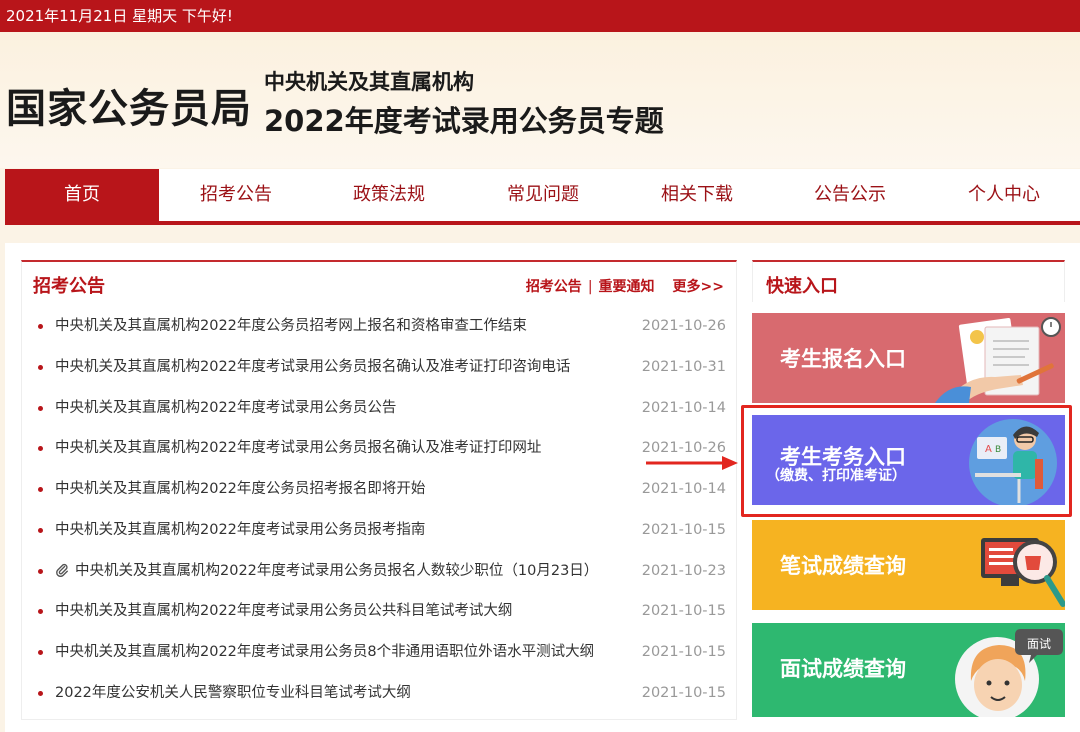  Describe the element at coordinates (324, 652) in the screenshot. I see `item-title: 中央机关及其直属机构2022年度考试录用公务员8个非通用语职位外语水平测试大纲` at that location.